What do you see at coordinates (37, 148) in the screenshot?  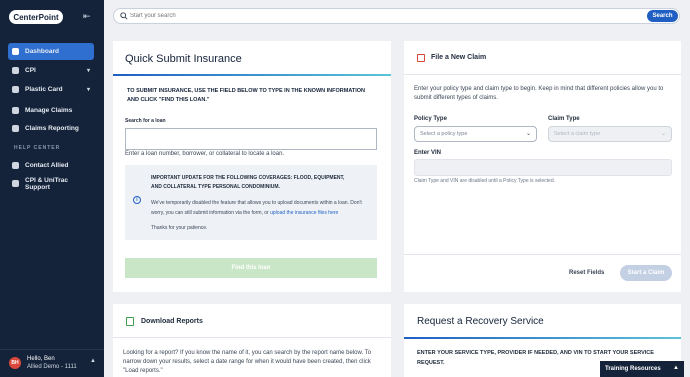 I see `help-center-header: HELP CENTER` at bounding box center [37, 148].